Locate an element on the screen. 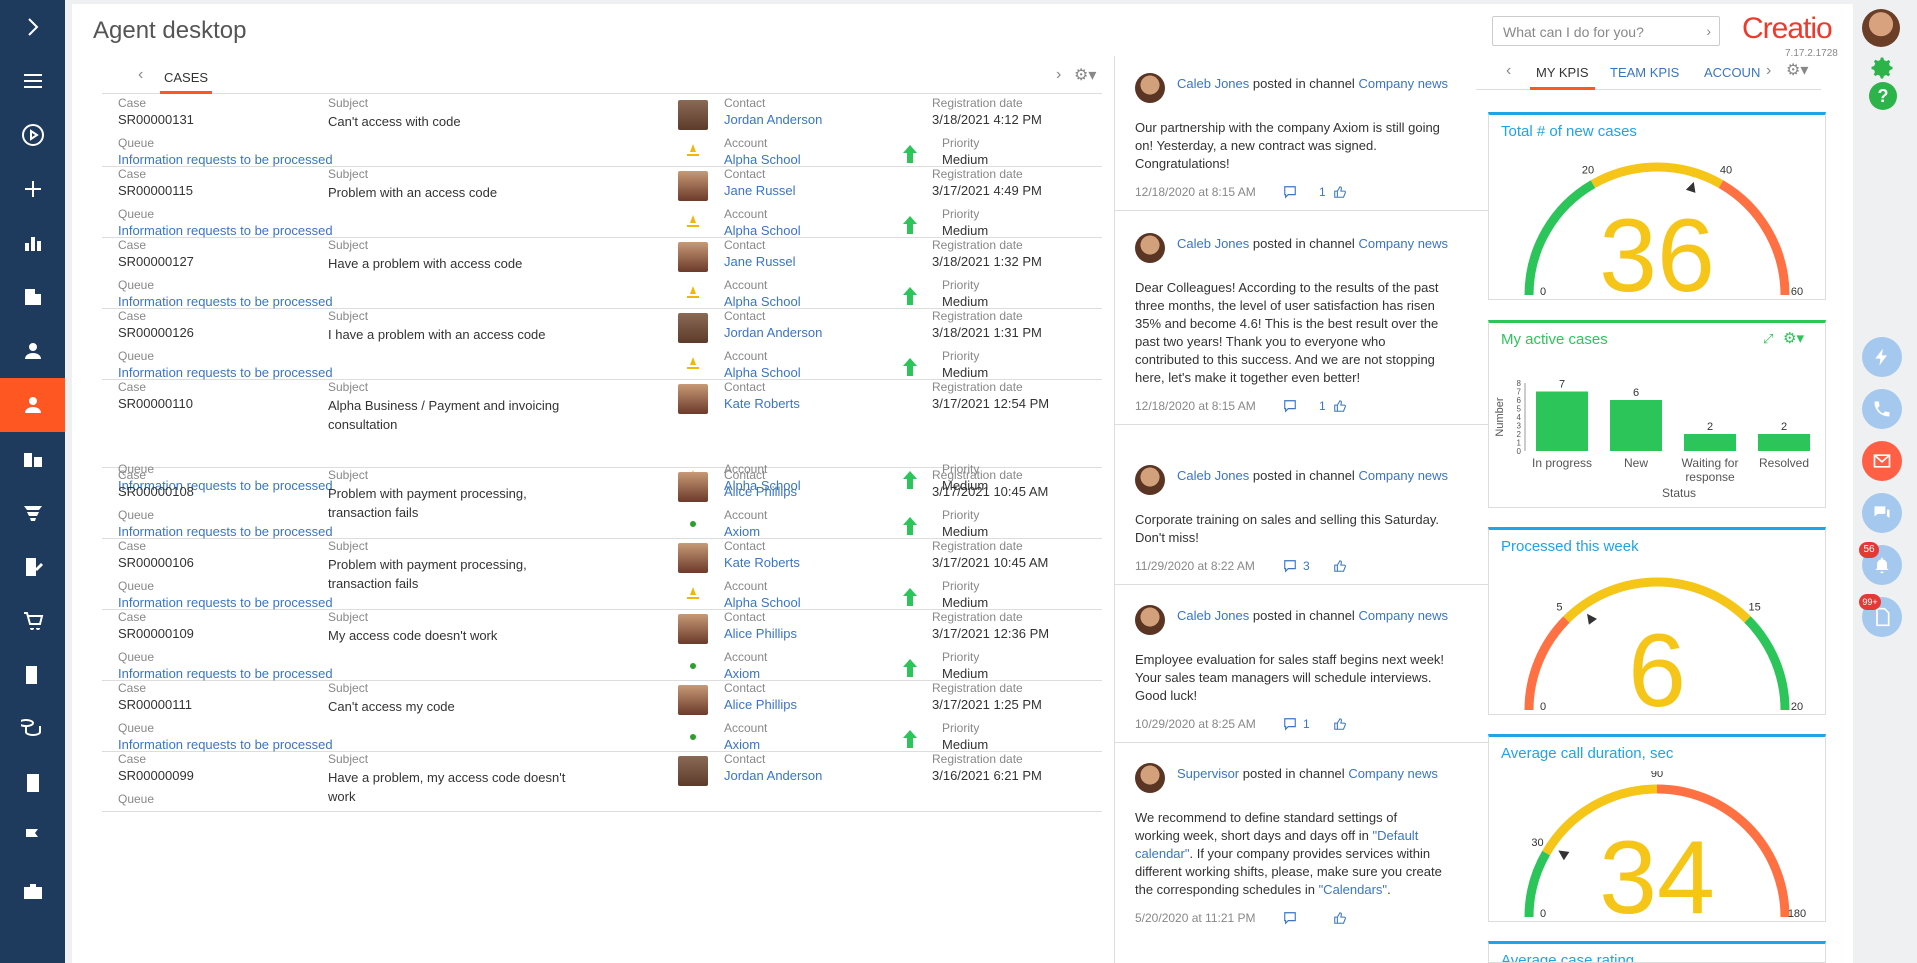 Image resolution: width=1917 pixels, height=963 pixels. nav-document-edit is located at coordinates (32, 567).